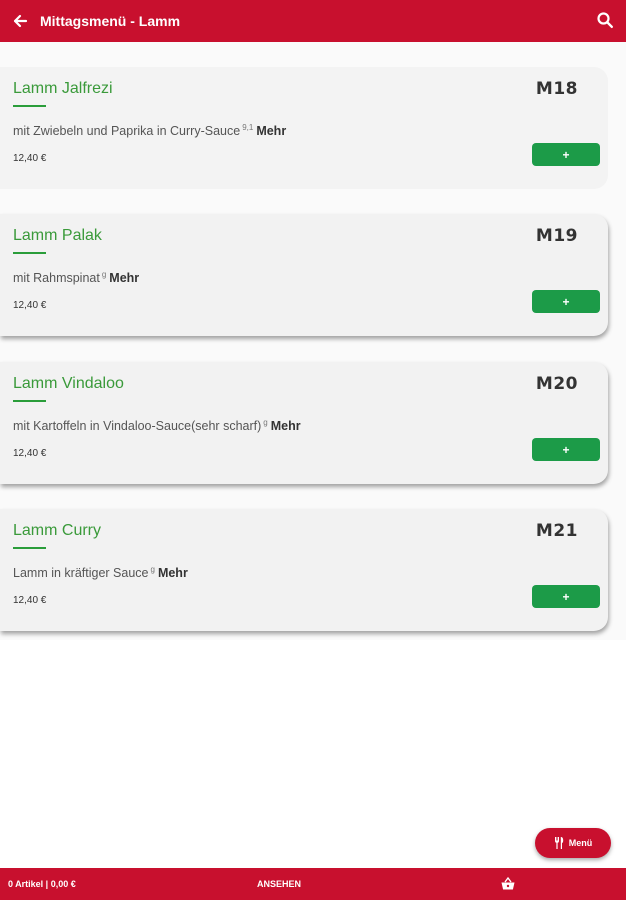 This screenshot has height=900, width=626. I want to click on item-name: Lamm Jalfrezi, so click(63, 88).